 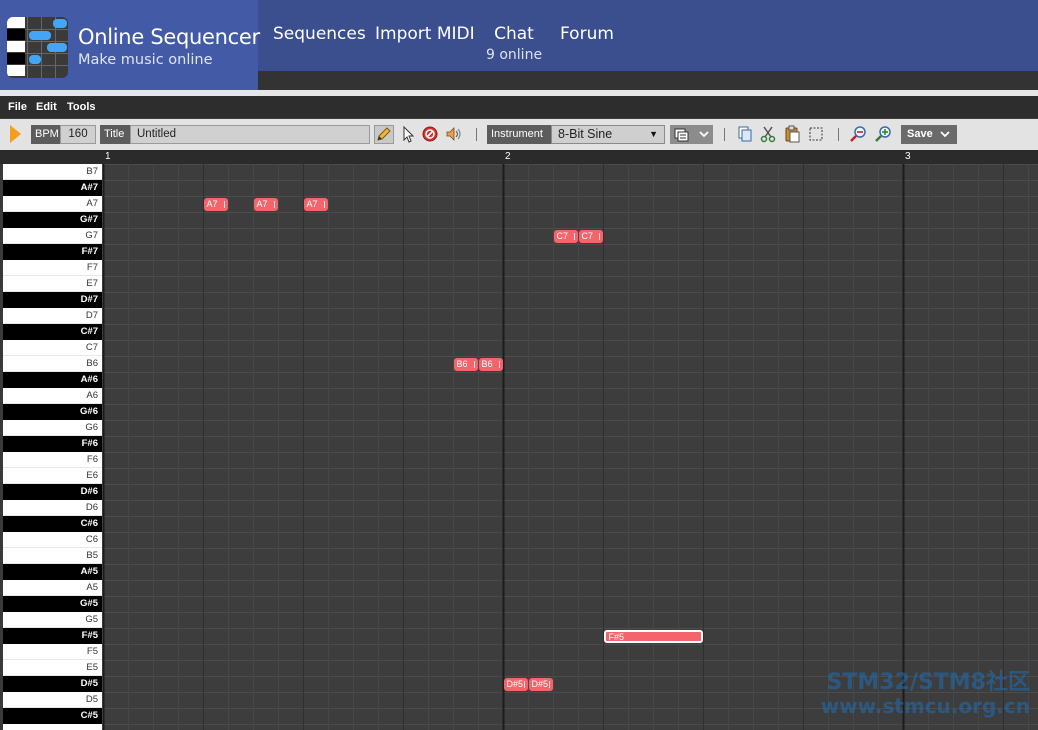 I want to click on piano-key: C6, so click(x=52, y=540).